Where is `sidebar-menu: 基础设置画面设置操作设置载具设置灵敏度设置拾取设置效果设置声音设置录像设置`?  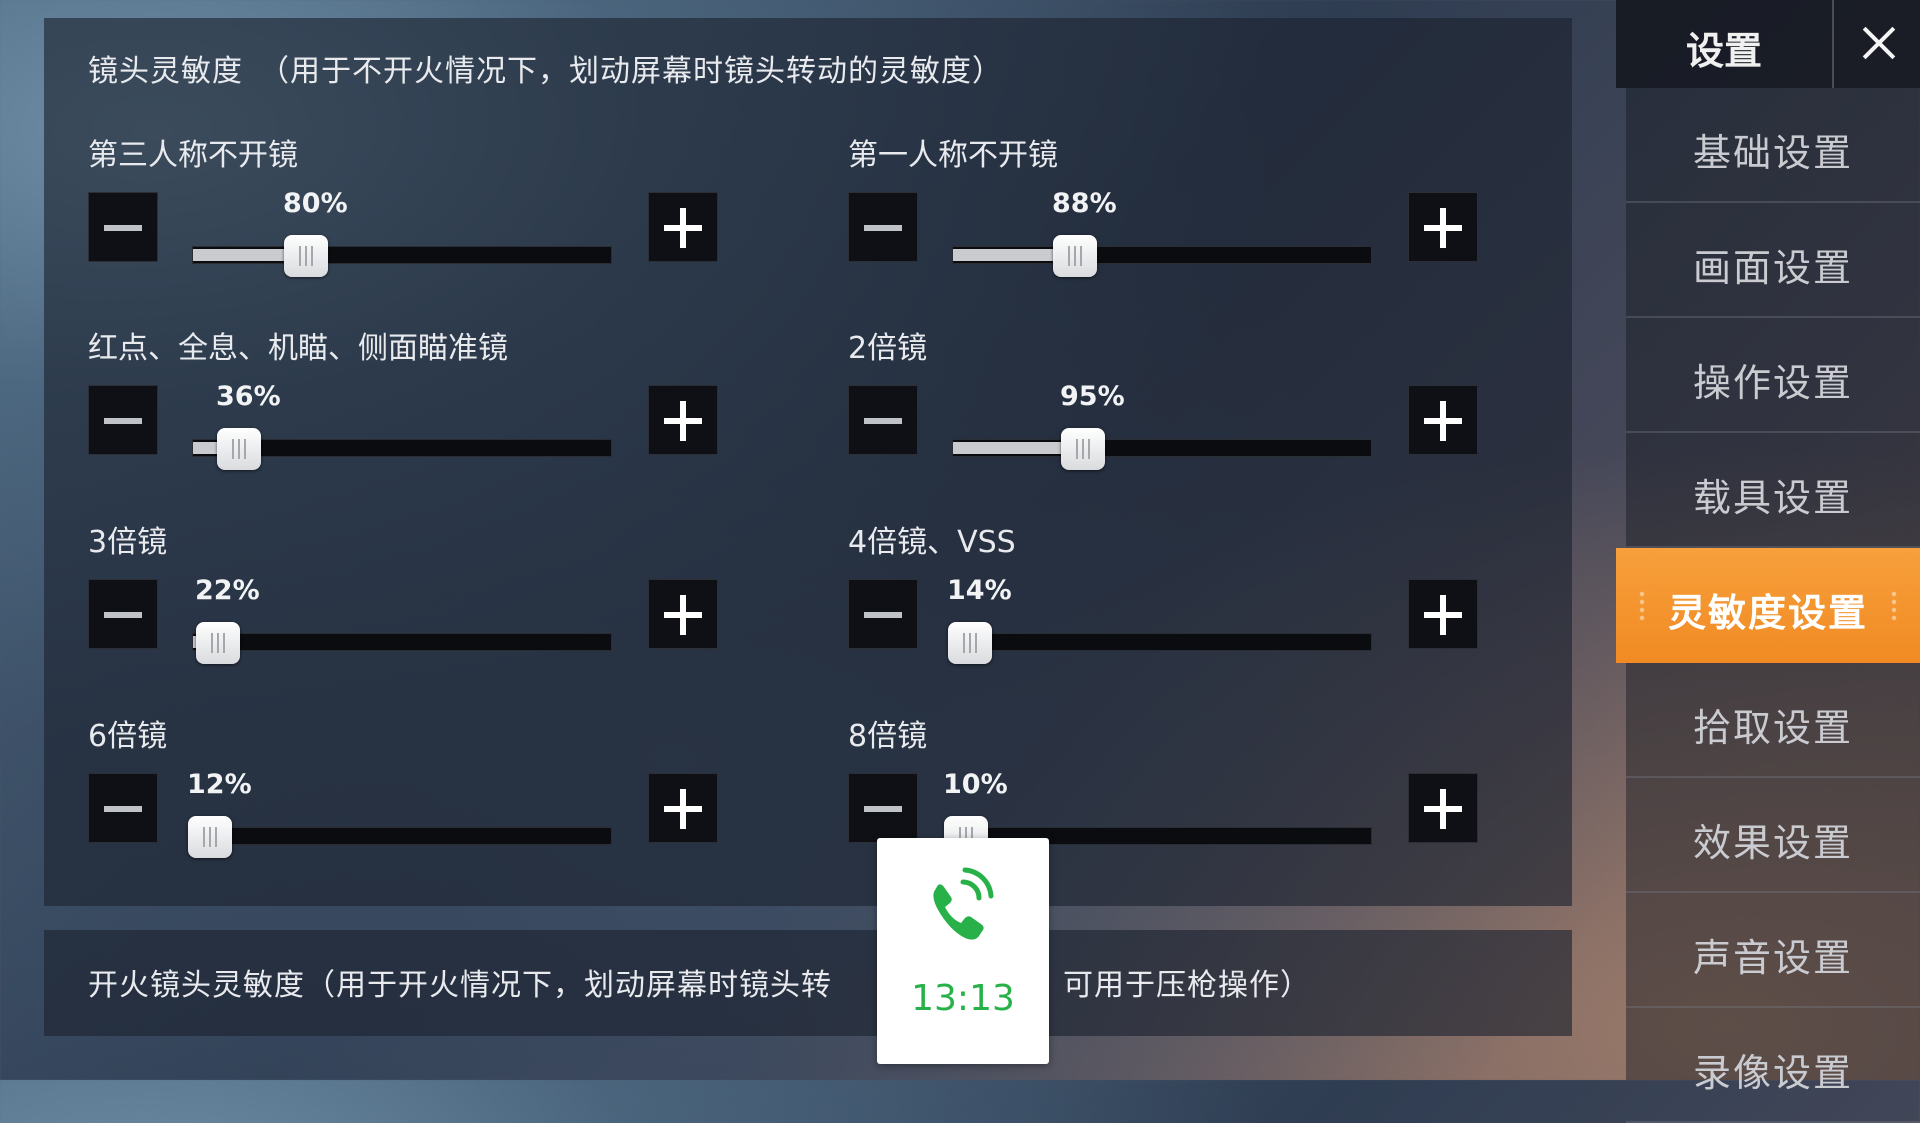 sidebar-menu: 基础设置画面设置操作设置载具设置灵敏度设置拾取设置效果设置声音设置录像设置 is located at coordinates (1768, 605).